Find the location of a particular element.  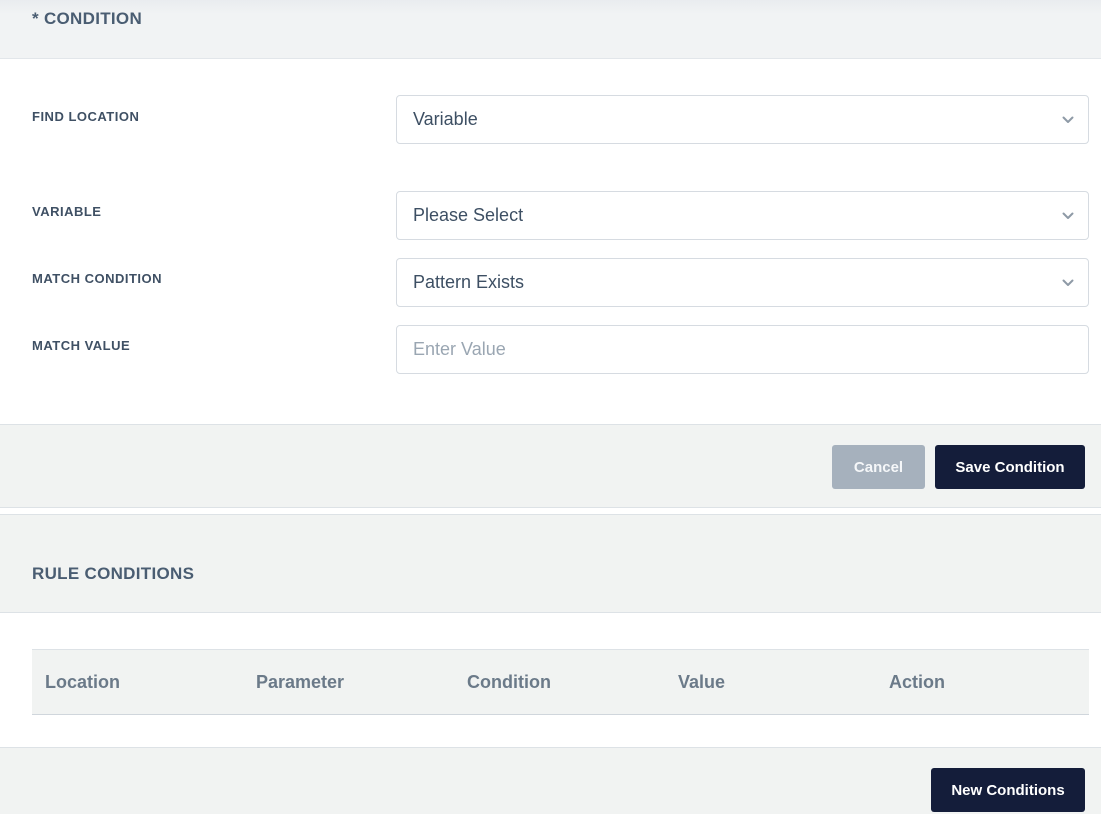

find-location-value: Variable is located at coordinates (445, 119).